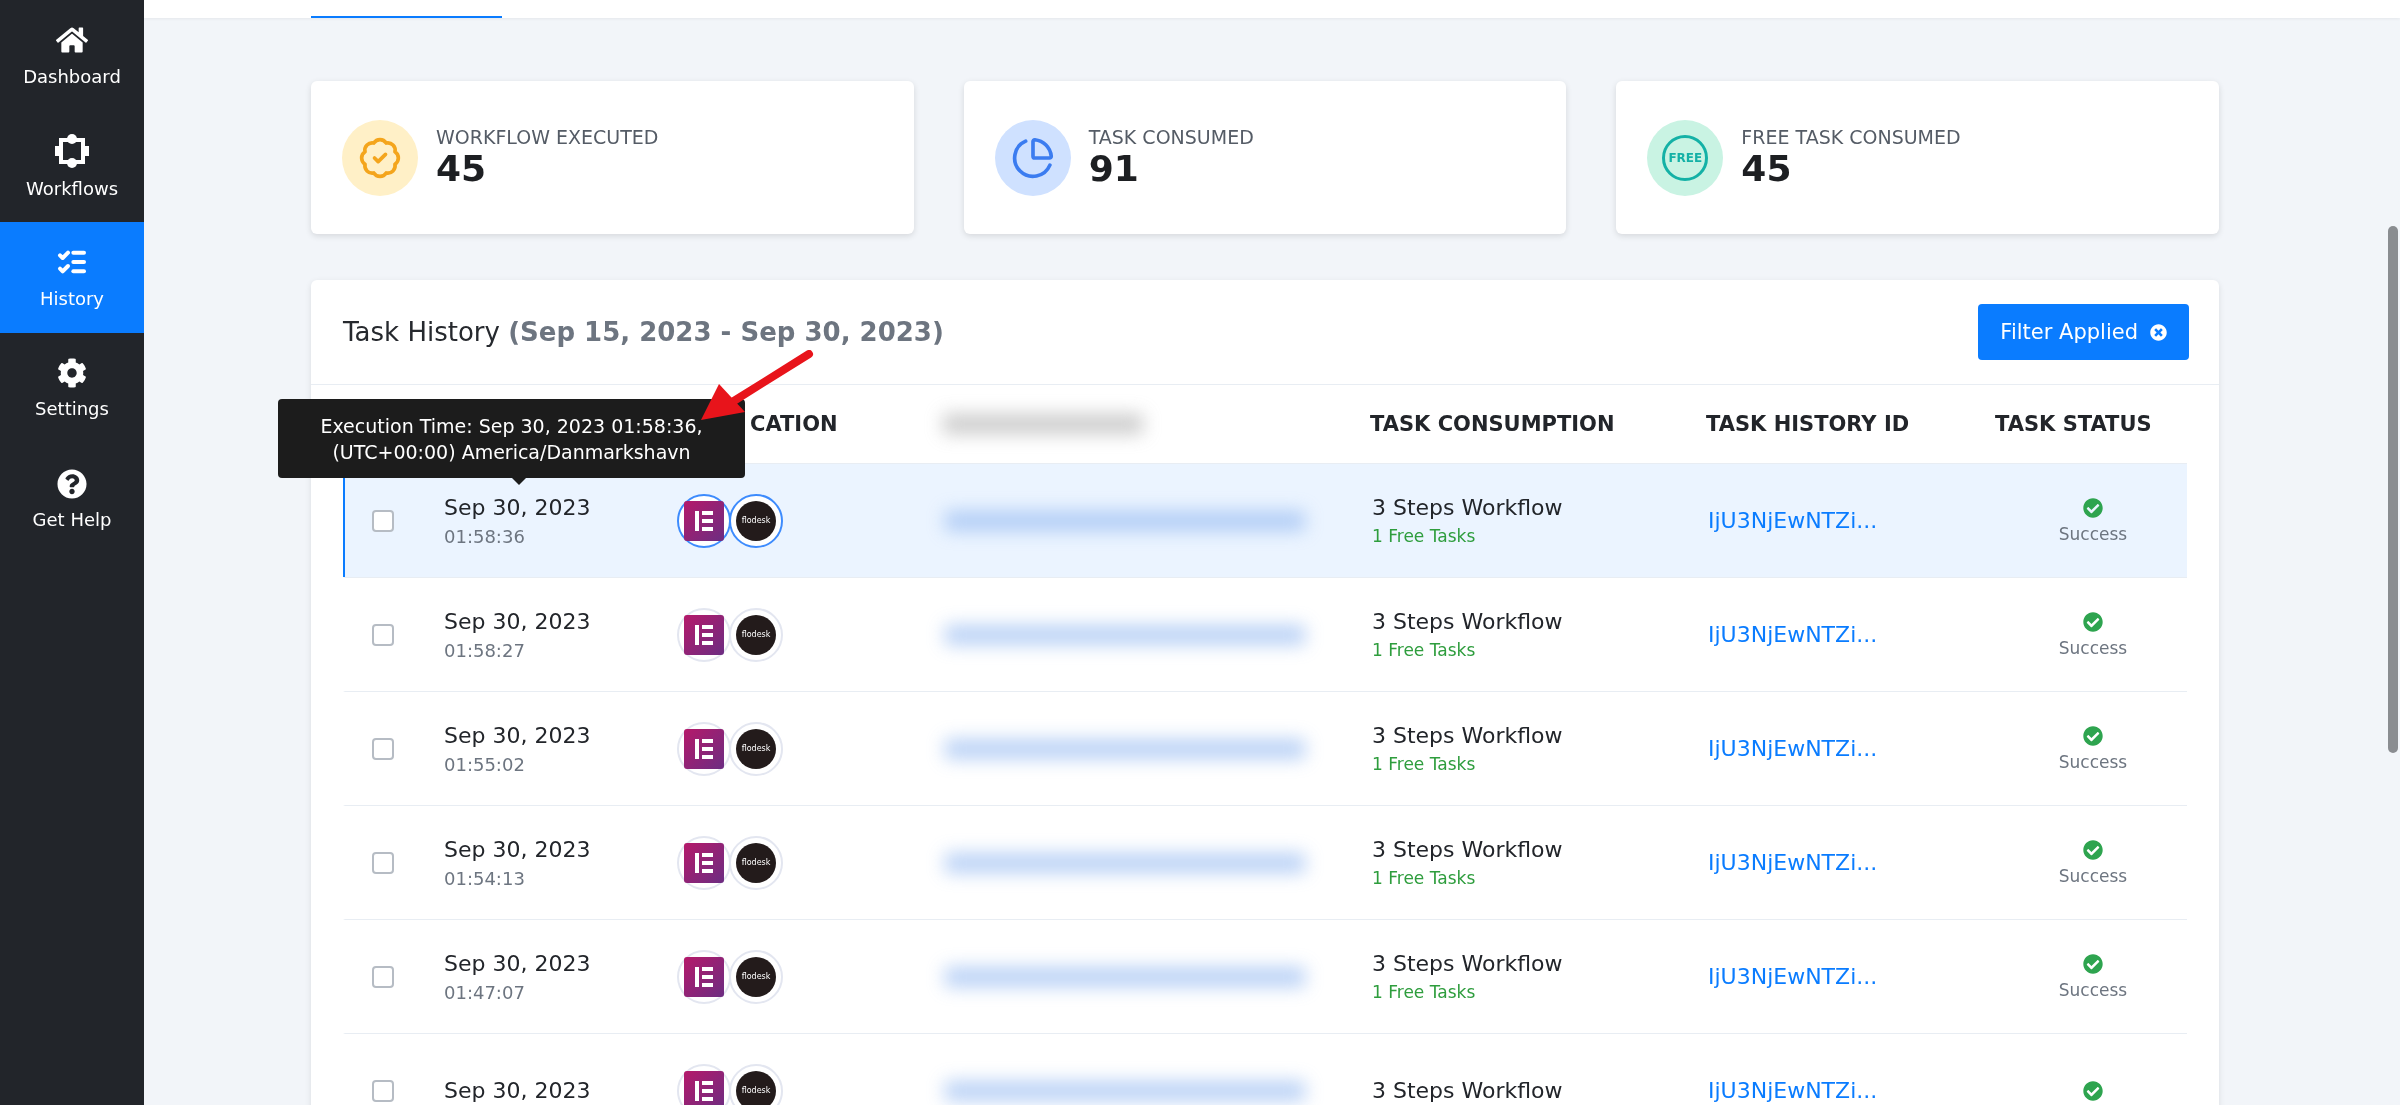 The width and height of the screenshot is (2400, 1105). What do you see at coordinates (2083, 332) in the screenshot?
I see `filter-applied-button: Filter Applied` at bounding box center [2083, 332].